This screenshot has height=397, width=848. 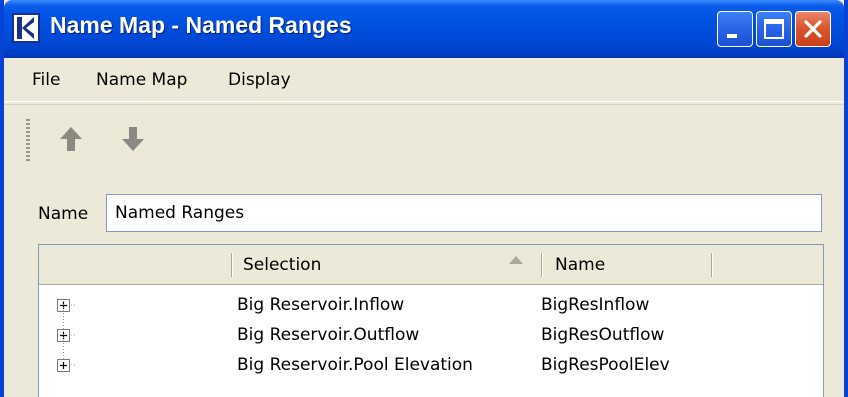 What do you see at coordinates (70, 333) in the screenshot?
I see `tree-guide-lines` at bounding box center [70, 333].